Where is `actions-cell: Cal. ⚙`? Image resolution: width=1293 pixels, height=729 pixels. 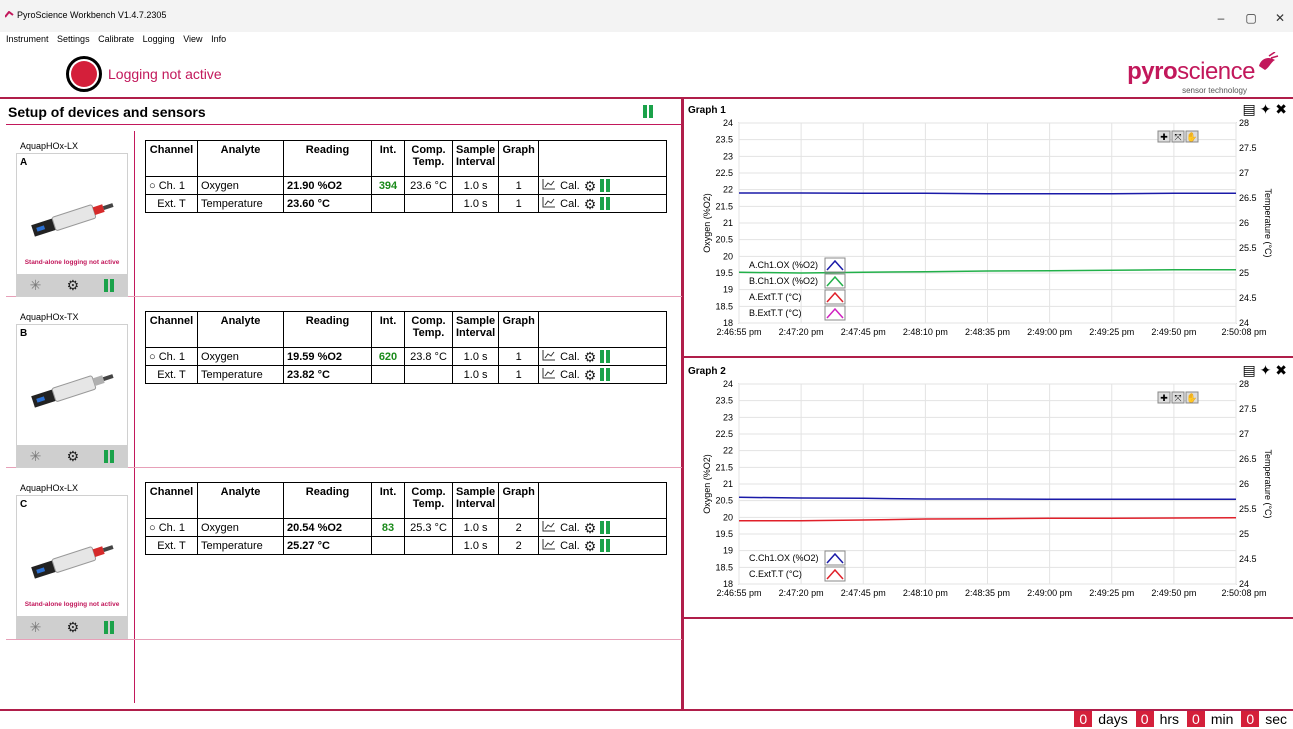
actions-cell: Cal. ⚙ is located at coordinates (602, 185).